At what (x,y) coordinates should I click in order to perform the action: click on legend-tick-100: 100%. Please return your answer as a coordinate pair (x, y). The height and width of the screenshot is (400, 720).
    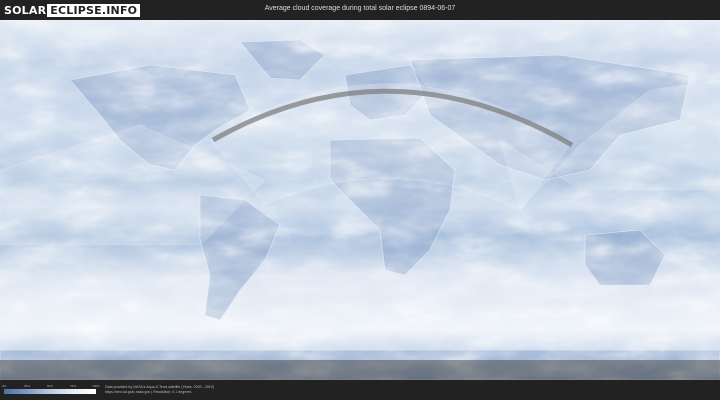
    Looking at the image, I should click on (96, 386).